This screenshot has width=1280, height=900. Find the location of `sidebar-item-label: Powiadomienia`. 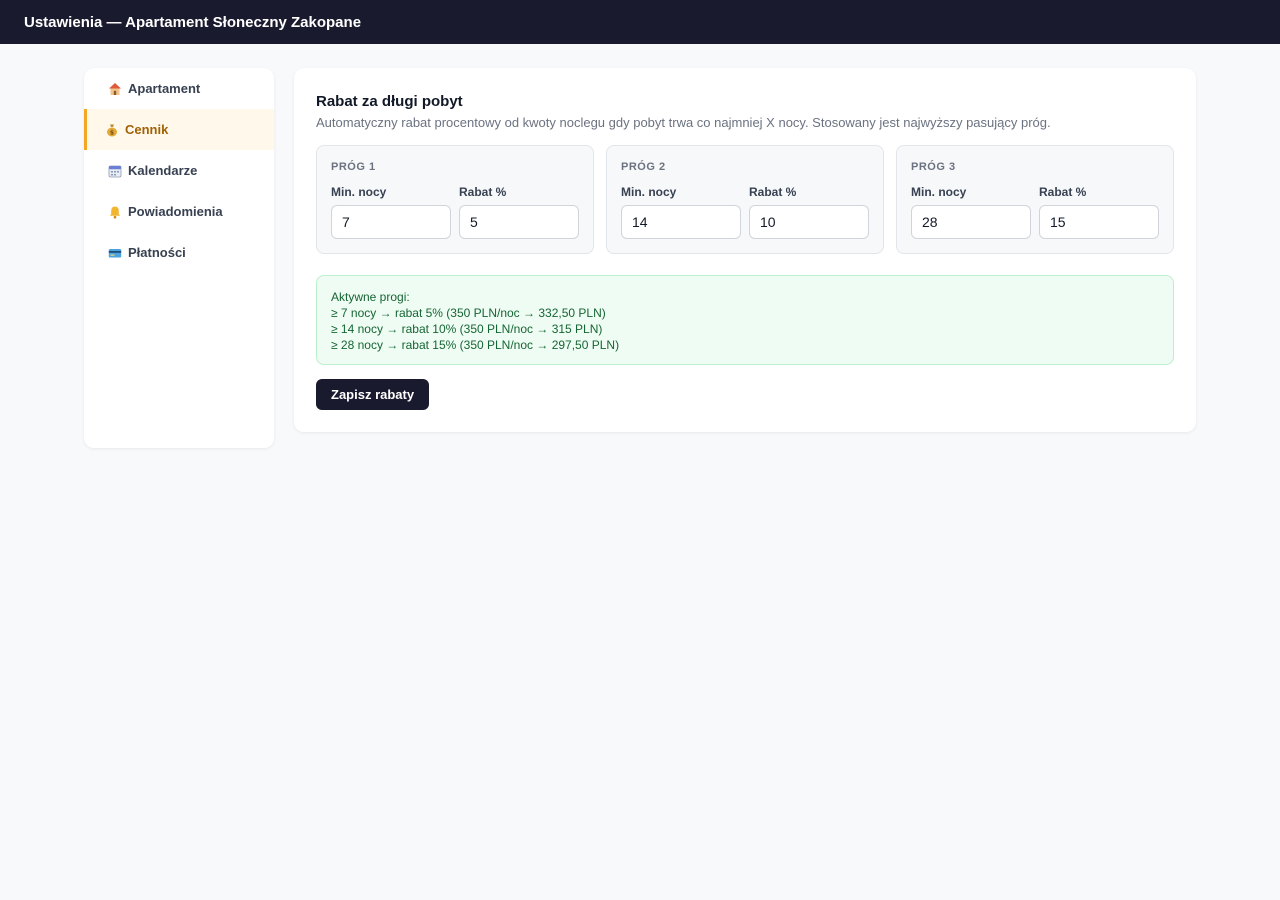

sidebar-item-label: Powiadomienia is located at coordinates (175, 211).